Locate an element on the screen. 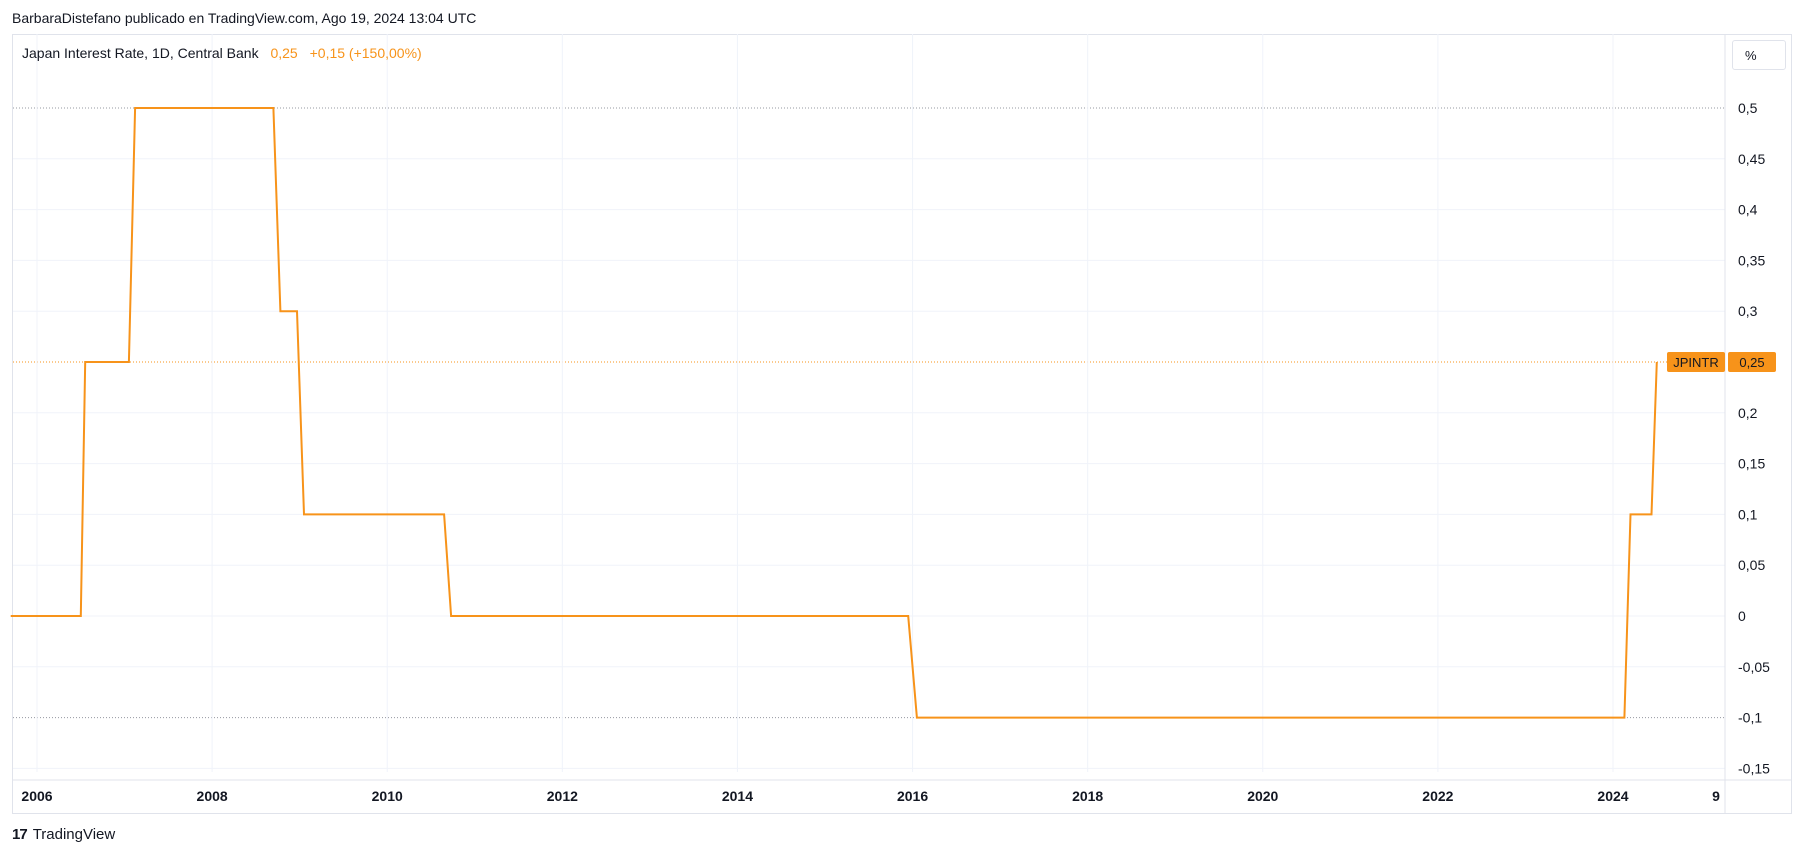 Image resolution: width=1805 pixels, height=858 pixels. y-tick-label: 0,2 is located at coordinates (1748, 413).